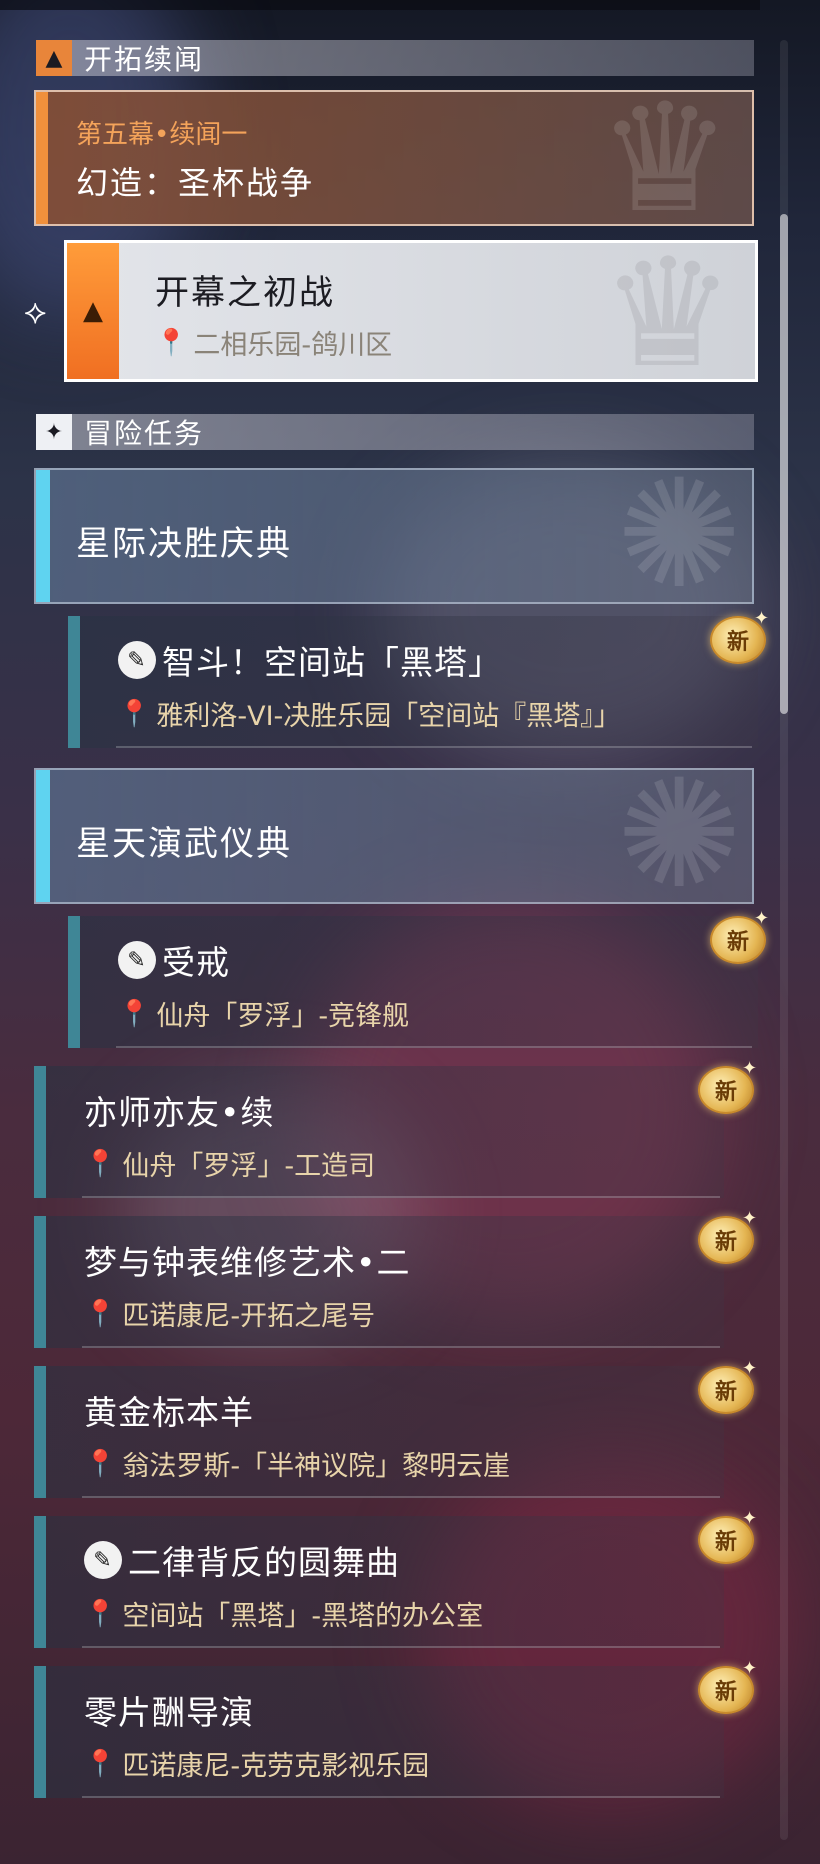 Image resolution: width=820 pixels, height=1864 pixels. Describe the element at coordinates (664, 159) in the screenshot. I see `chapter-emblem-icon: ♛` at that location.